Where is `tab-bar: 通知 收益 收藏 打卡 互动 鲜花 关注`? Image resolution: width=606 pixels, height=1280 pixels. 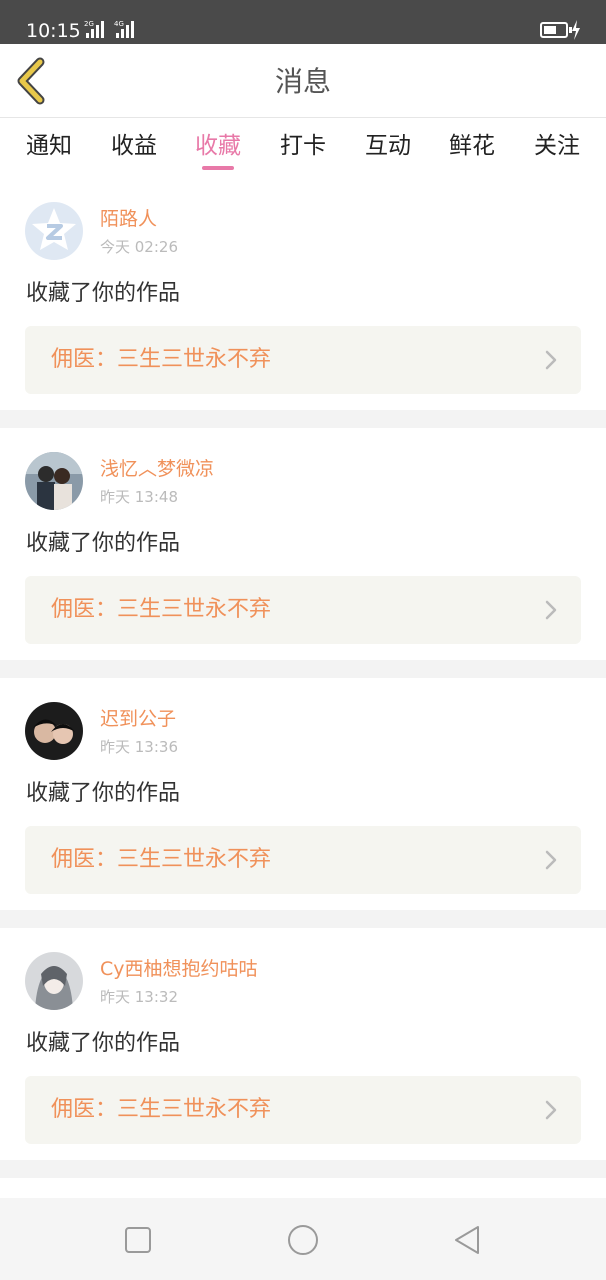
tab-bar: 通知 收益 收藏 打卡 互动 鲜花 关注 is located at coordinates (303, 148).